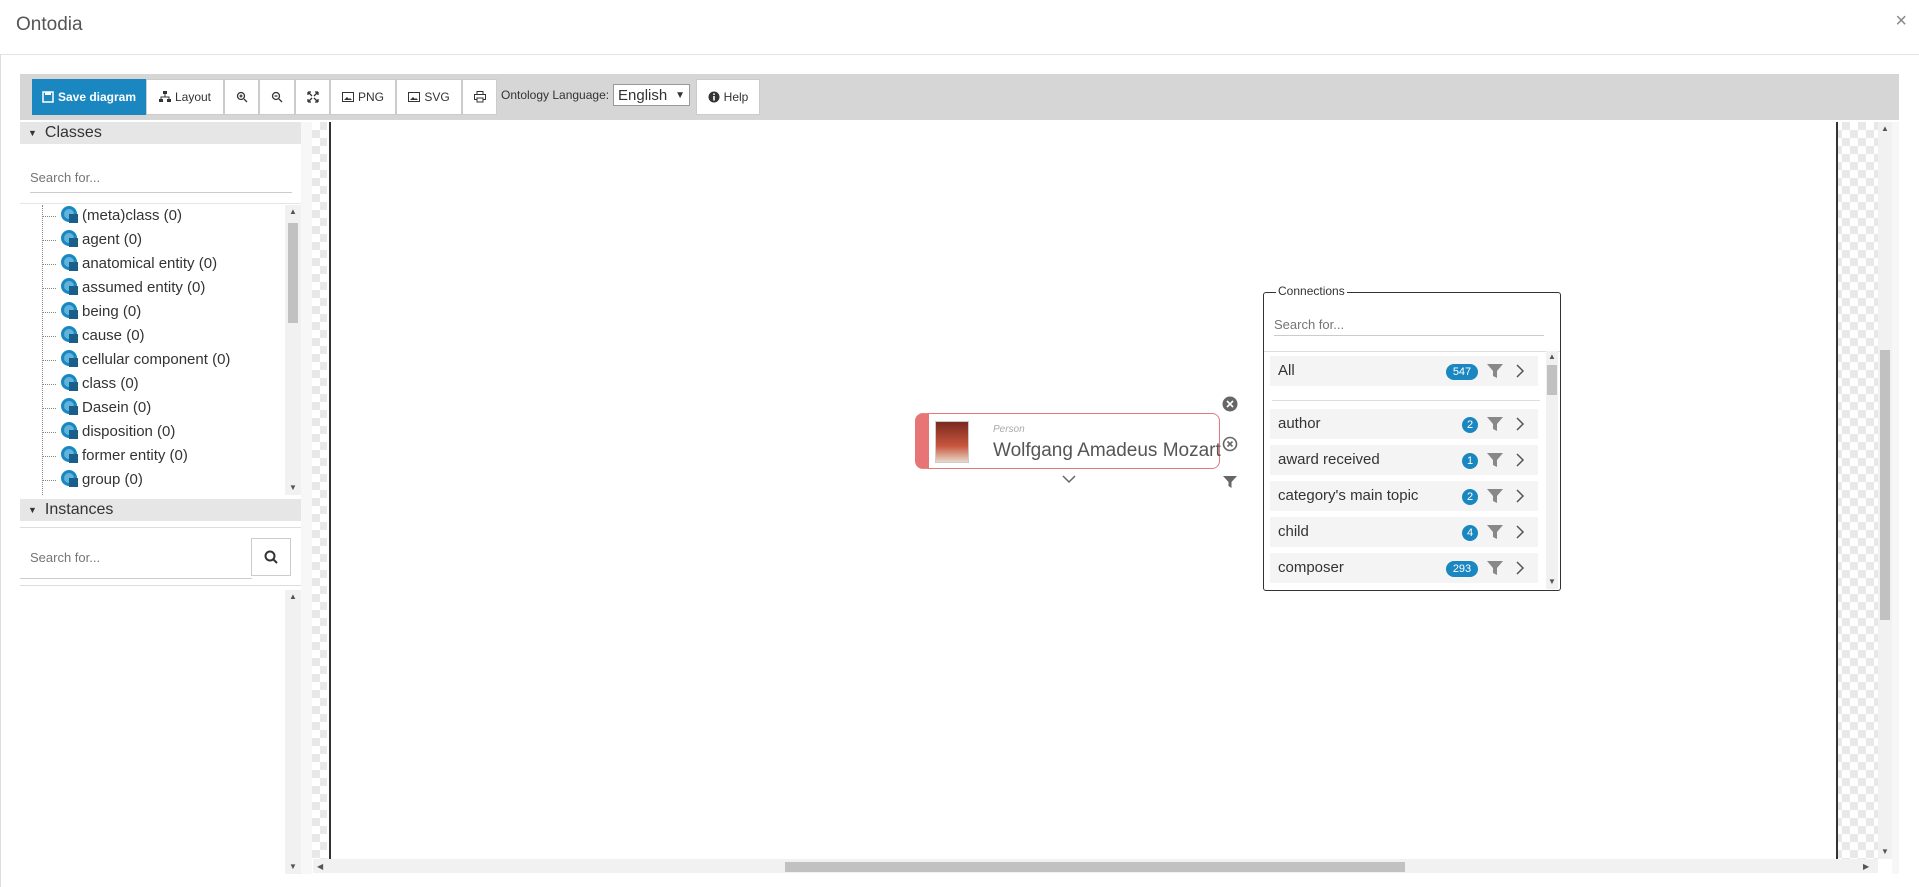  Describe the element at coordinates (277, 97) in the screenshot. I see `zoom-out-button` at that location.